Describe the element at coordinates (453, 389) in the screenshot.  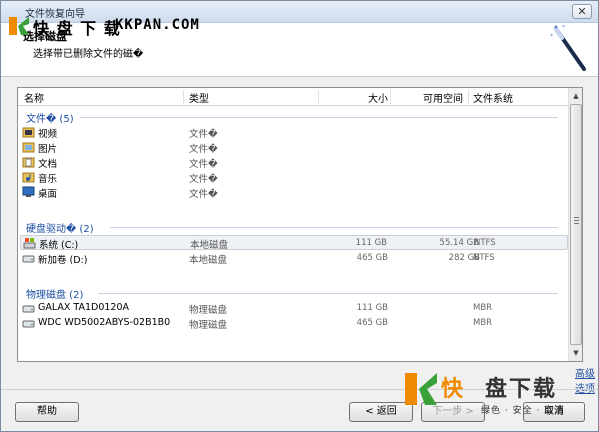
I see `watermark-bottom-cn-orange: 快` at that location.